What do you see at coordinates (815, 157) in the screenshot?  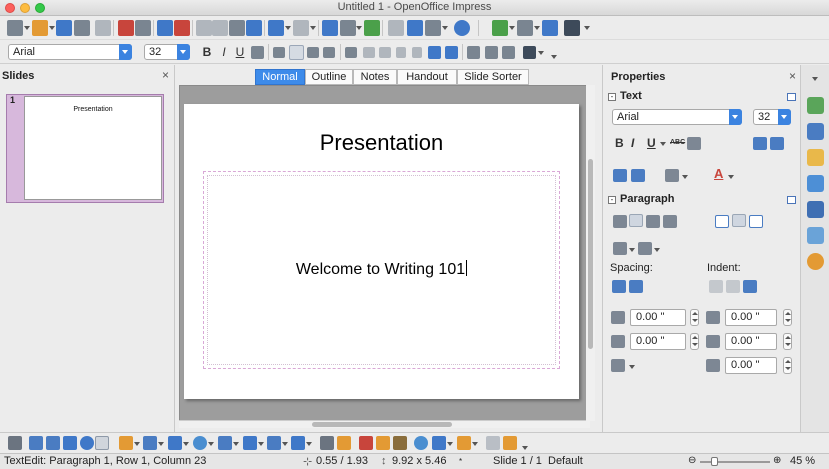 I see `custom-animation-icon` at bounding box center [815, 157].